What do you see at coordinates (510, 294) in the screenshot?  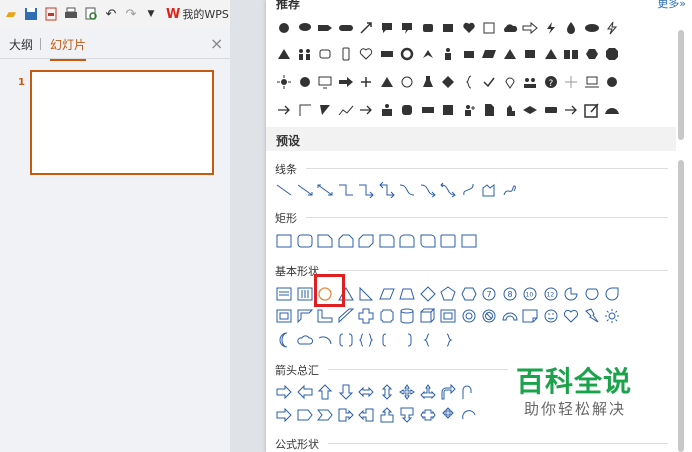 I see `octagon-shape-icon: 8` at bounding box center [510, 294].